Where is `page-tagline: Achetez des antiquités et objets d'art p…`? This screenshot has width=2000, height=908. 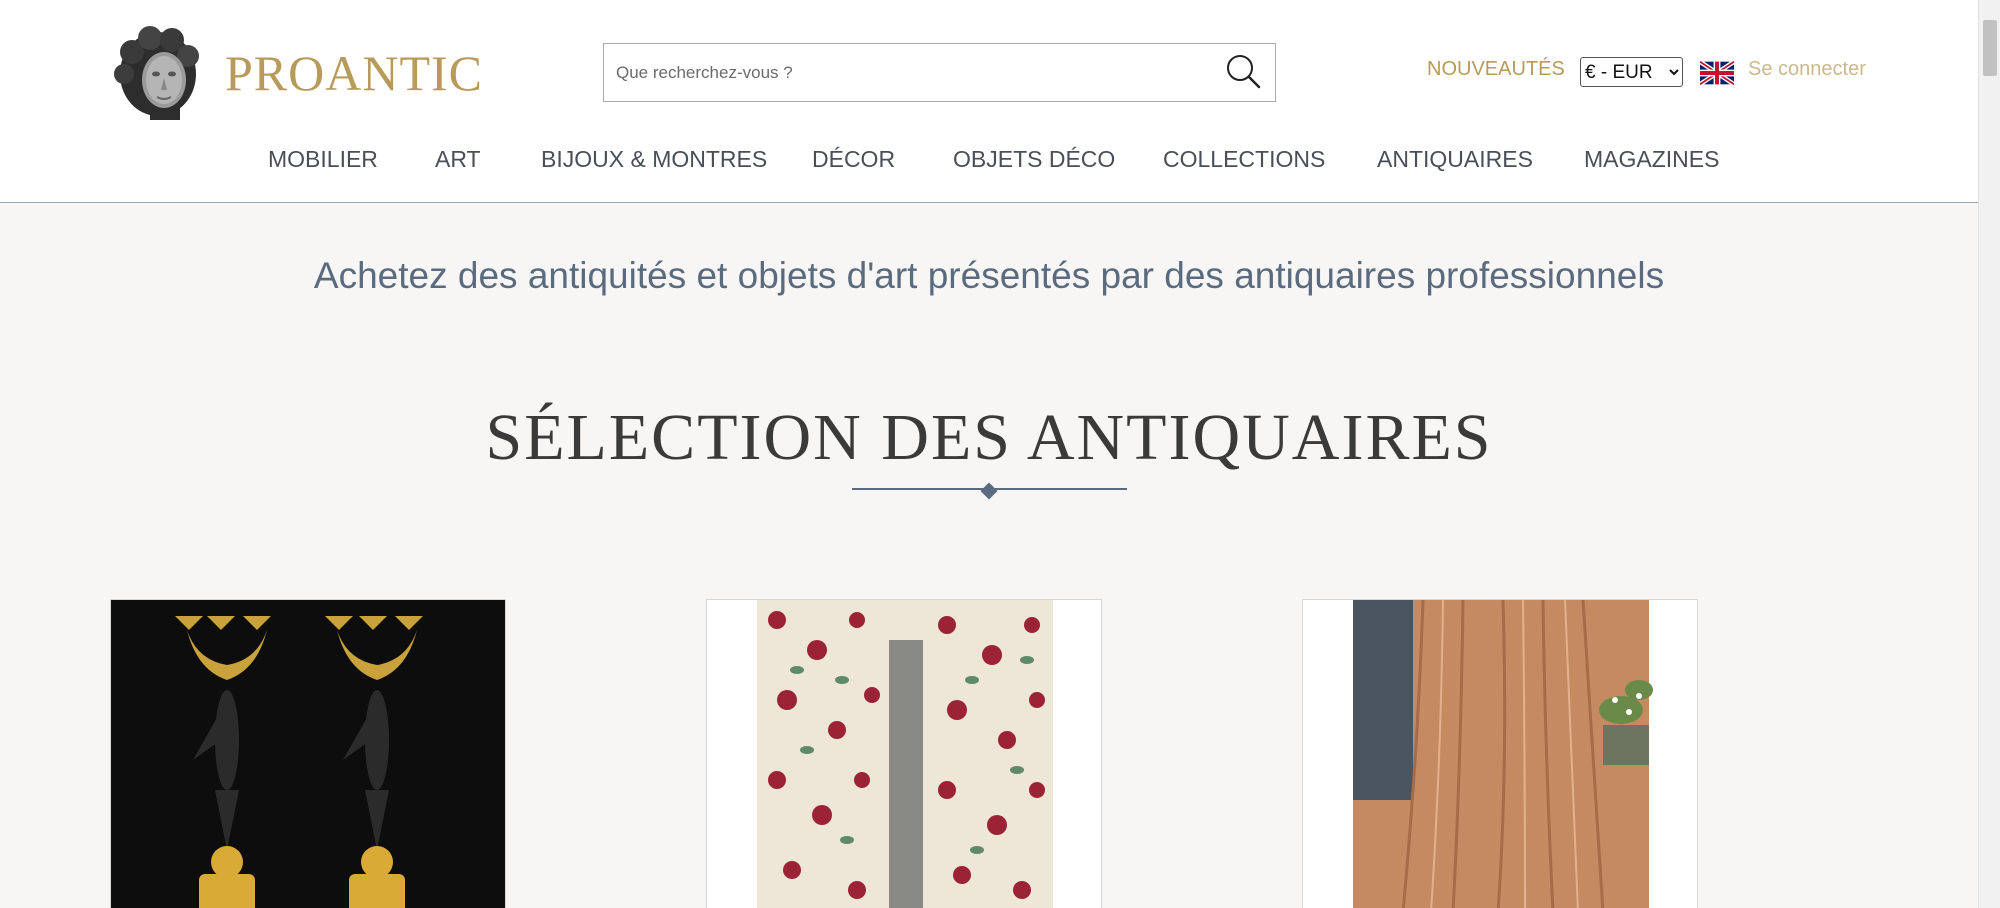
page-tagline: Achetez des antiquités et objets d'art p… is located at coordinates (989, 275).